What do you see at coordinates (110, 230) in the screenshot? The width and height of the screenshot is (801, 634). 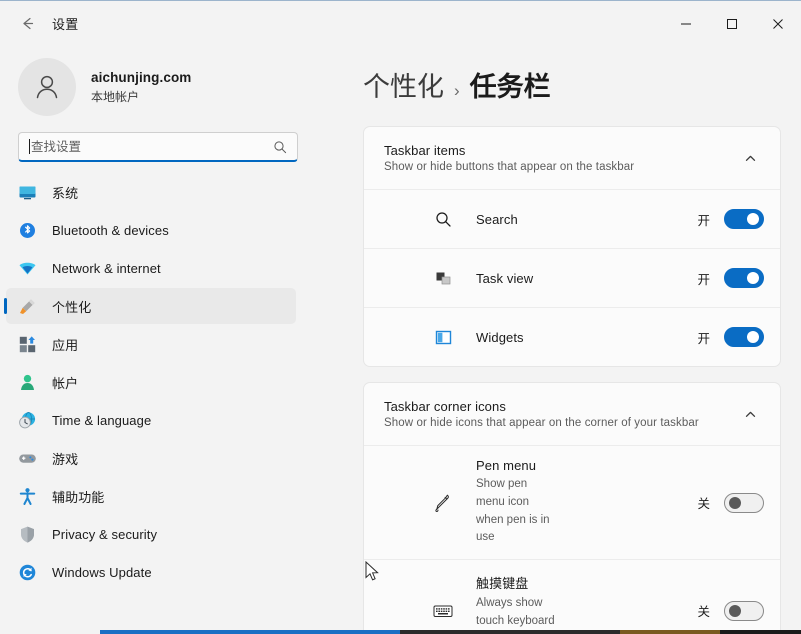 I see `sidebar-item-label: Bluetooth & devices` at bounding box center [110, 230].